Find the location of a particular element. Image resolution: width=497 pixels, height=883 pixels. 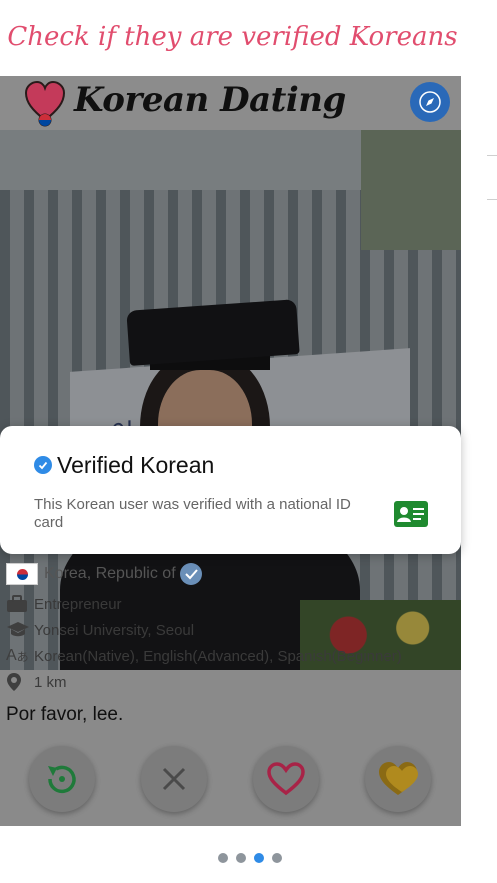

distance-row: 1 km is located at coordinates (36, 682).